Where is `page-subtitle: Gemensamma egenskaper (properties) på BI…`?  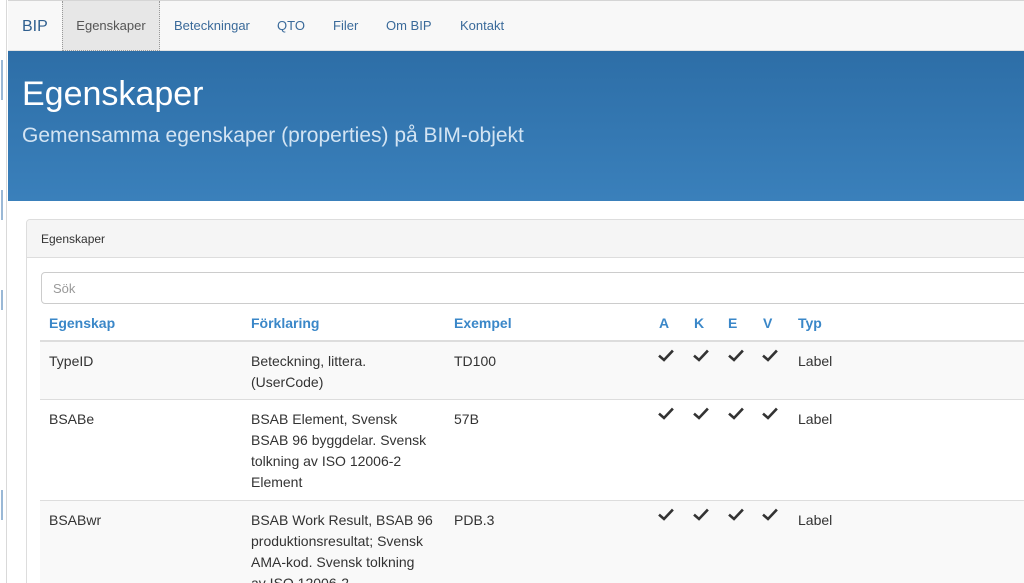 page-subtitle: Gemensamma egenskaper (properties) på BI… is located at coordinates (273, 135).